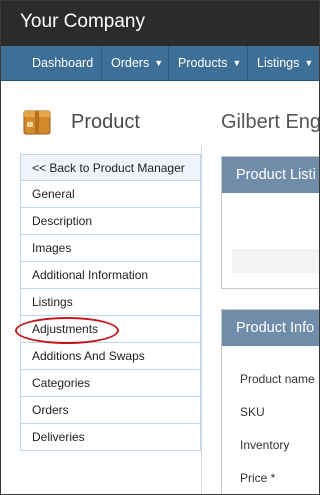 Image resolution: width=320 pixels, height=495 pixels. Describe the element at coordinates (110, 221) in the screenshot. I see `sidebar-item-description: Description` at that location.